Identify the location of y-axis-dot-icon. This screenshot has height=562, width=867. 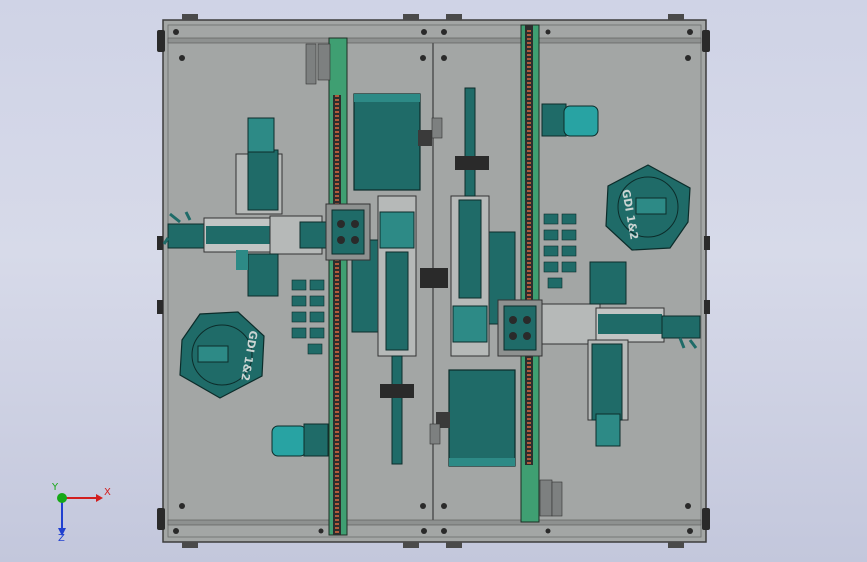
(62, 498).